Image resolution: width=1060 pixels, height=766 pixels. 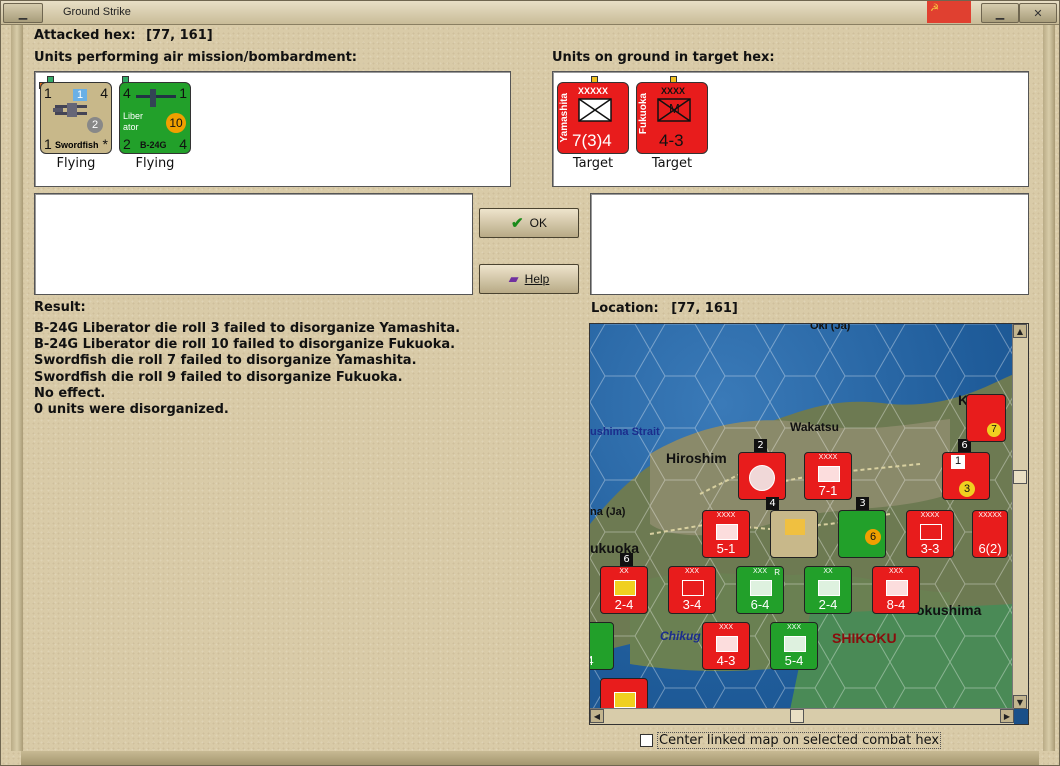 What do you see at coordinates (76, 118) in the screenshot?
I see `unit-counter: 1 4 1 2 1 Swordfish *` at bounding box center [76, 118].